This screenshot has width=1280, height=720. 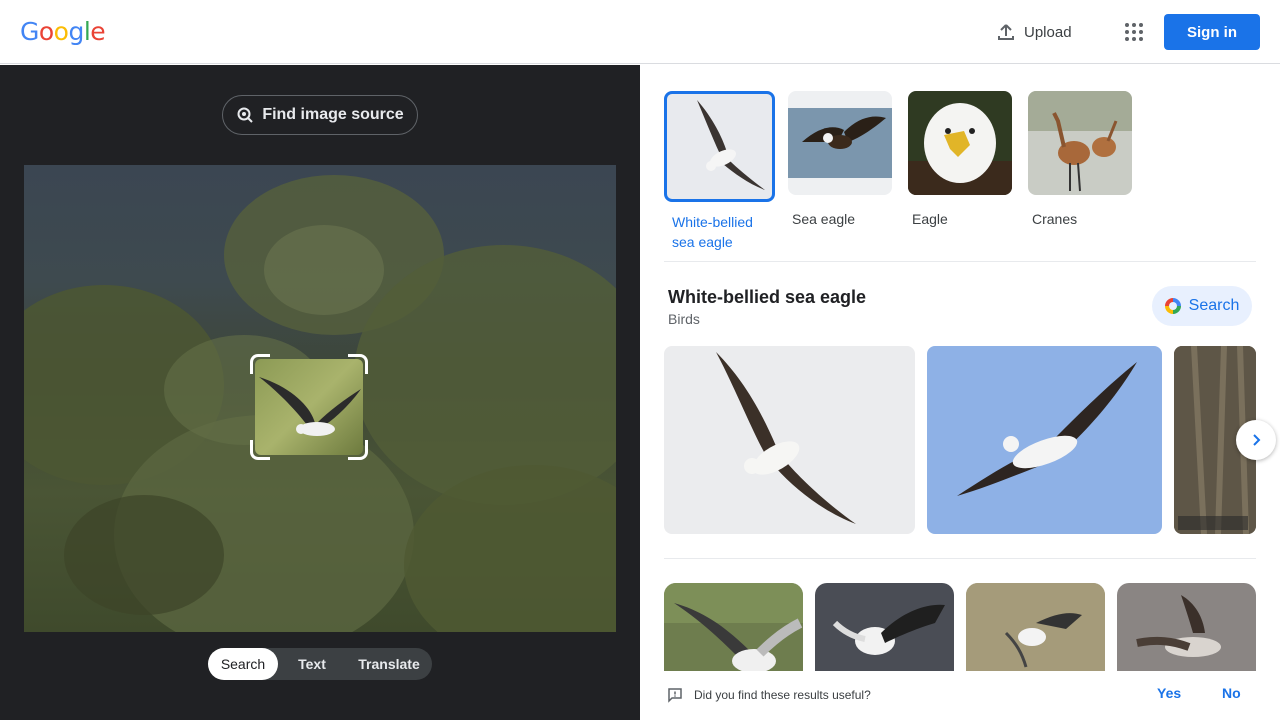 I want to click on chevron-right-icon, so click(x=1257, y=440).